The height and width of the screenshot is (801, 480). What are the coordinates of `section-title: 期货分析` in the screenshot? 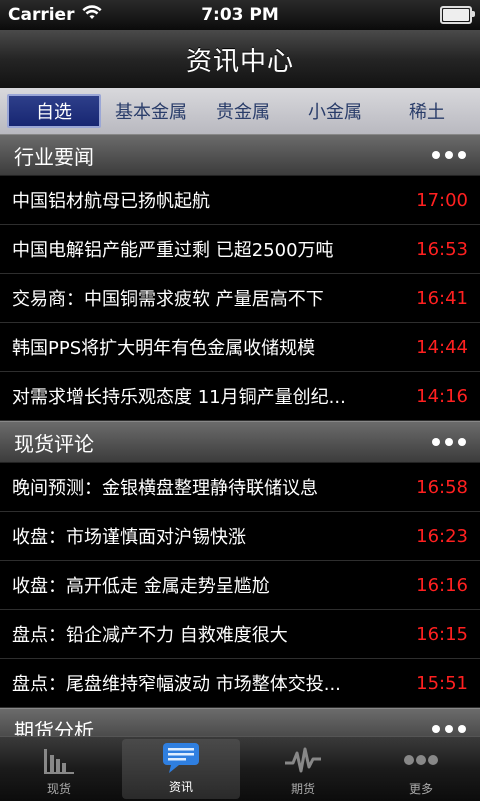 It's located at (54, 727).